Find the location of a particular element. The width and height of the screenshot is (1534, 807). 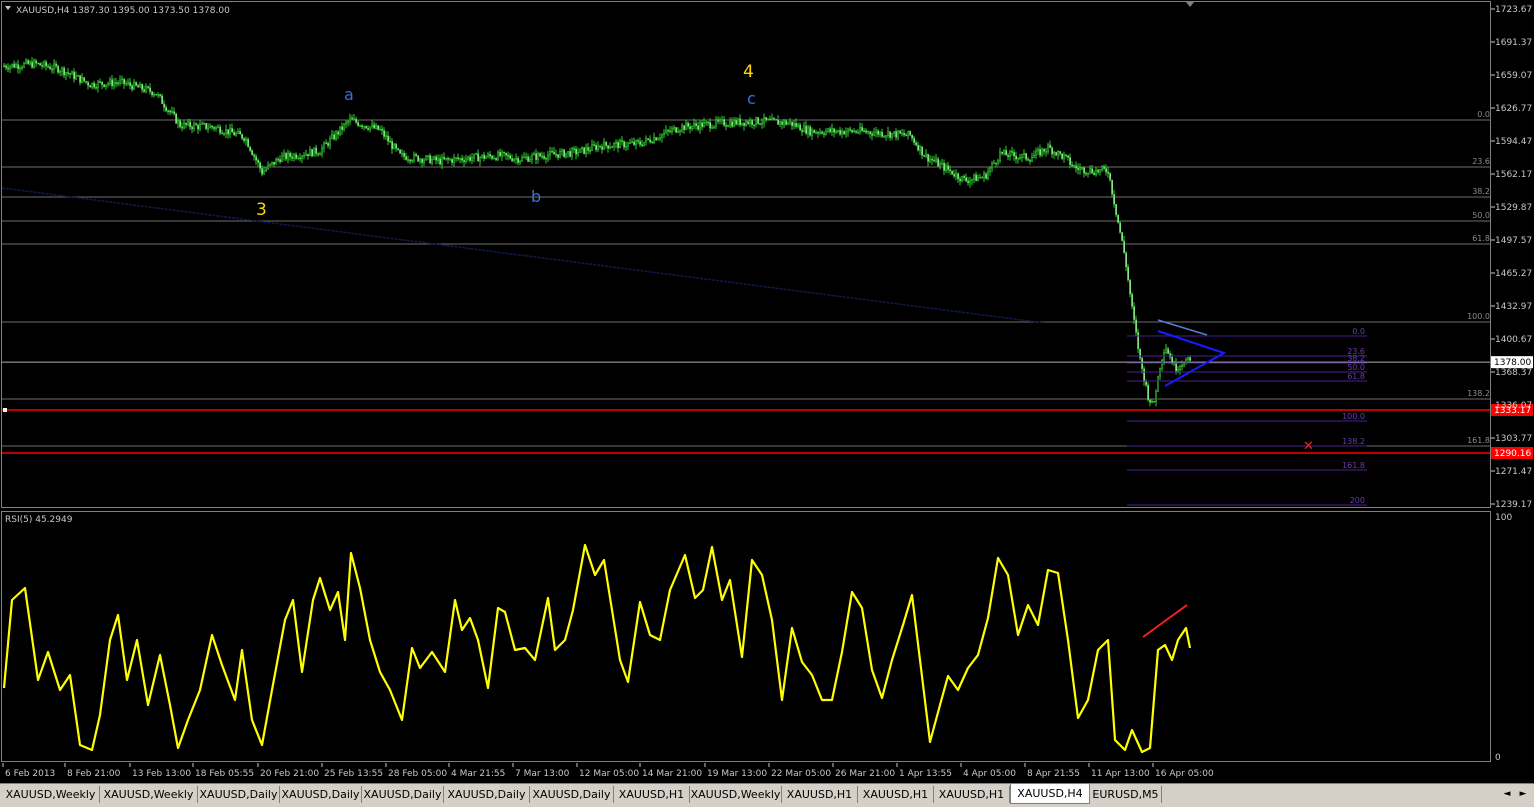

time-axis-label: 8 Feb 21:00 is located at coordinates (94, 774).